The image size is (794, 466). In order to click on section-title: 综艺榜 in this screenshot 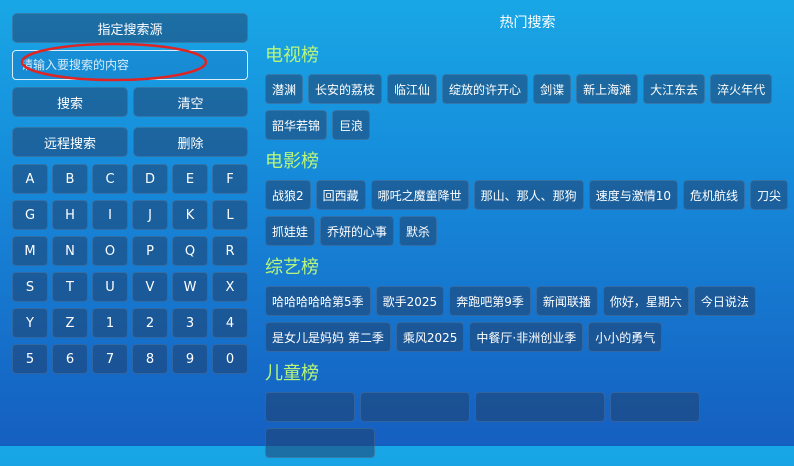, I will do `click(292, 267)`.